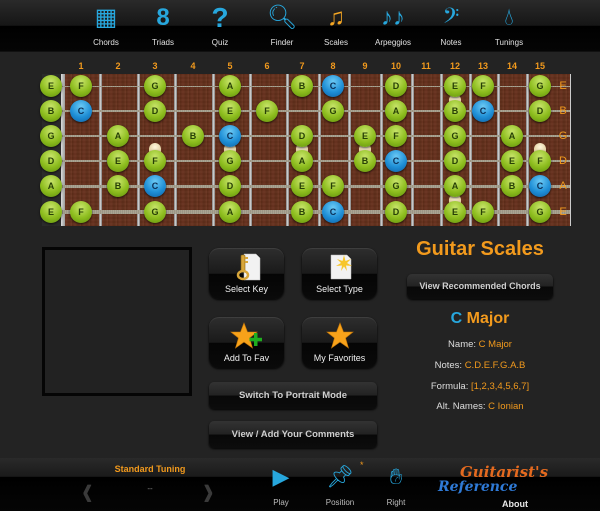 This screenshot has width=600, height=511. Describe the element at coordinates (246, 273) in the screenshot. I see `select-key-button: Select Key` at that location.